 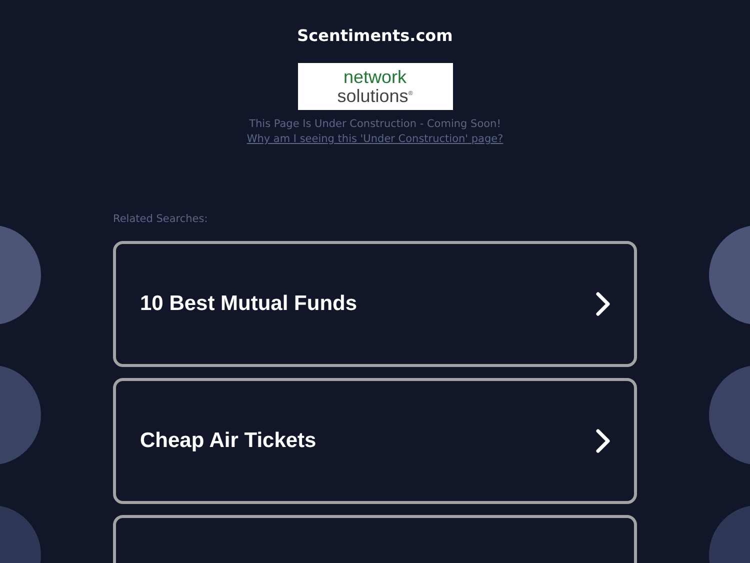 I want to click on site-title: Scentiments.com, so click(x=375, y=35).